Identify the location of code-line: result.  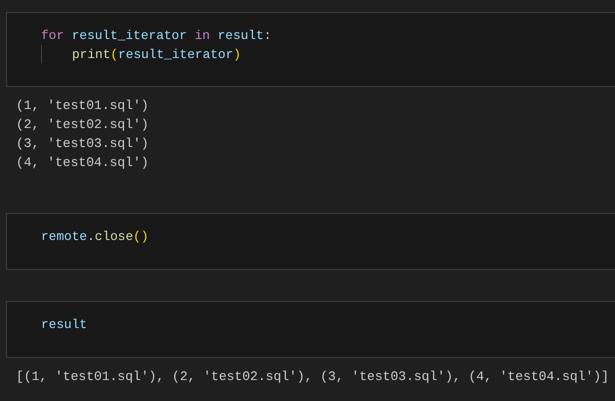
(64, 324).